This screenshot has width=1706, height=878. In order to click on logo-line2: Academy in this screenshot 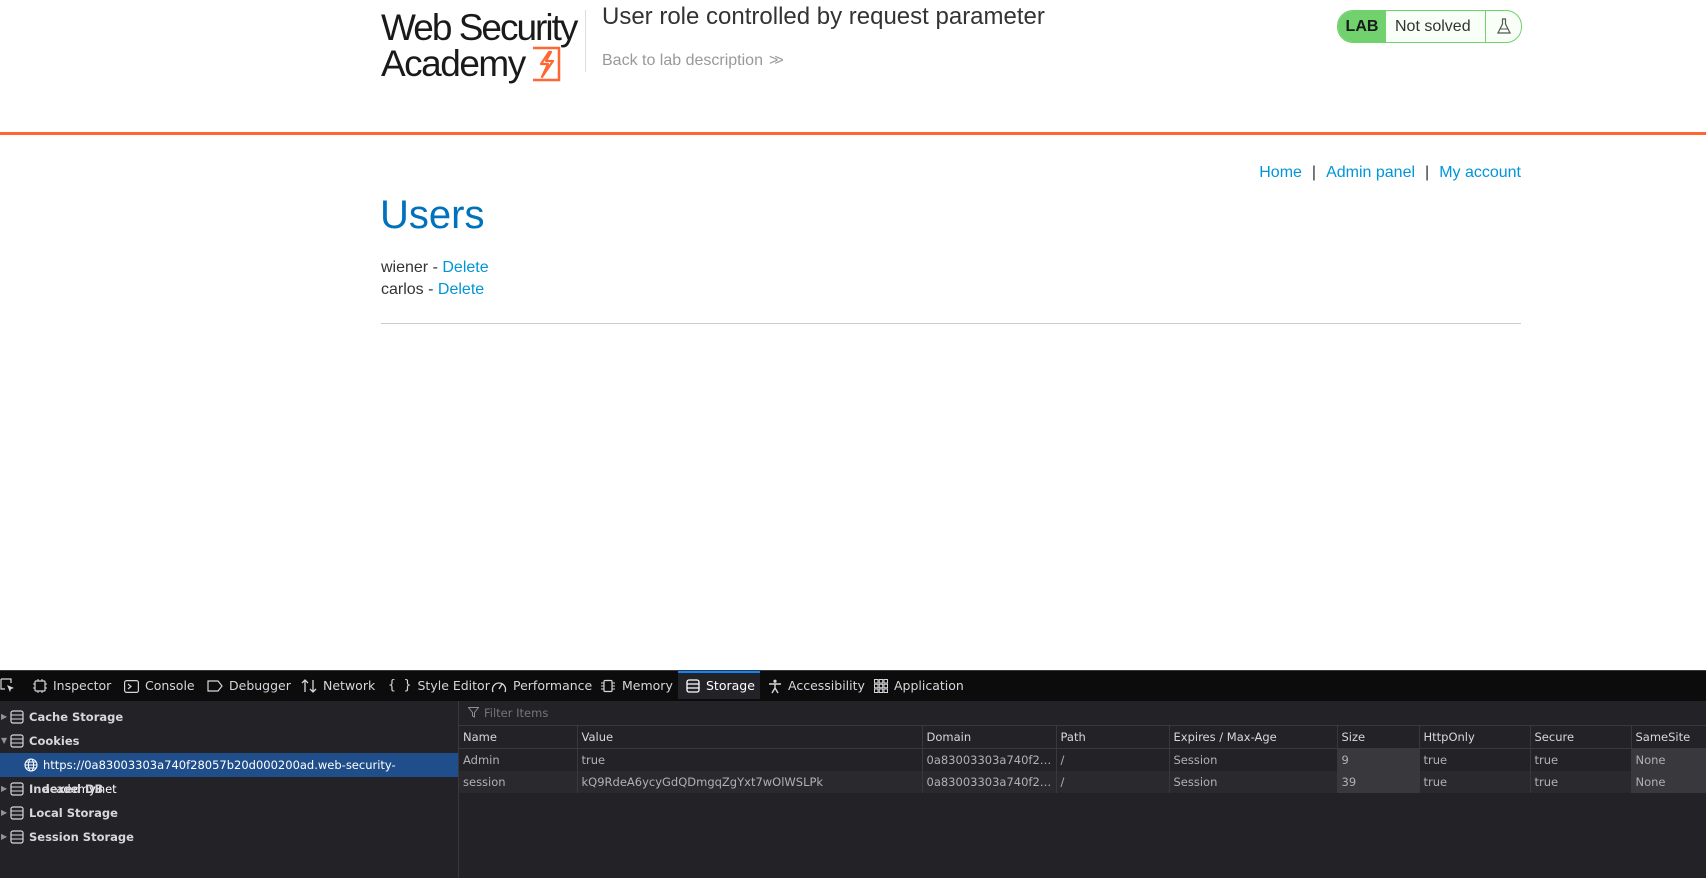, I will do `click(453, 63)`.